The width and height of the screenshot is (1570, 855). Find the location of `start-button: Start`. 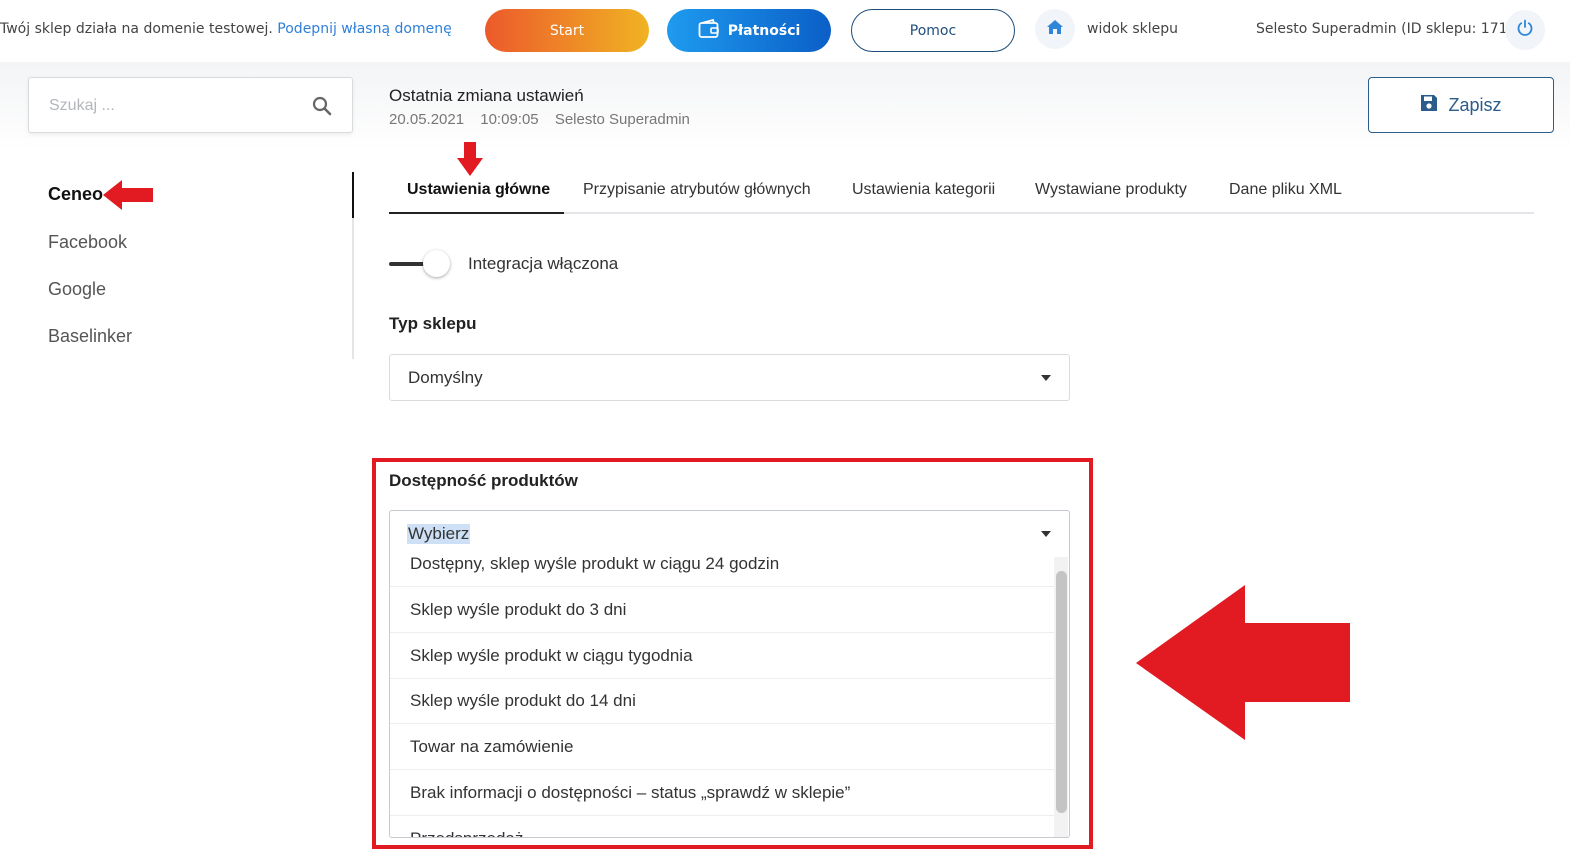

start-button: Start is located at coordinates (567, 30).